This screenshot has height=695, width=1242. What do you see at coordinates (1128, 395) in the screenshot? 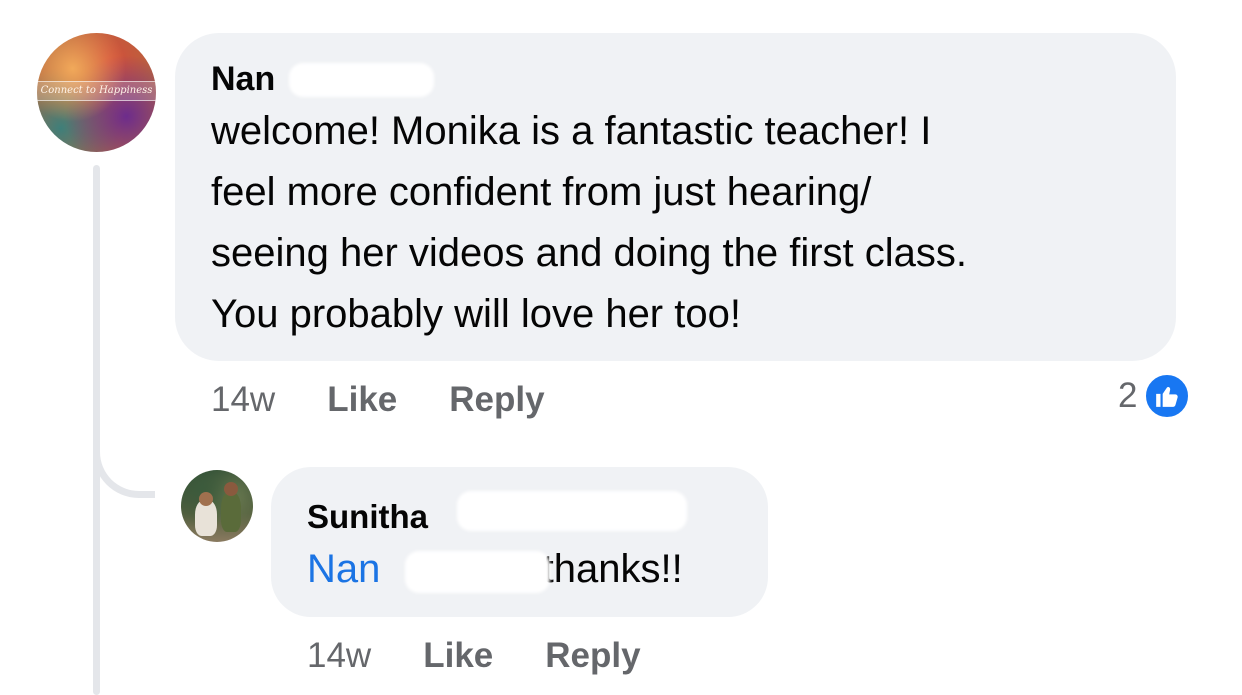
I see `reaction-count: 2` at bounding box center [1128, 395].